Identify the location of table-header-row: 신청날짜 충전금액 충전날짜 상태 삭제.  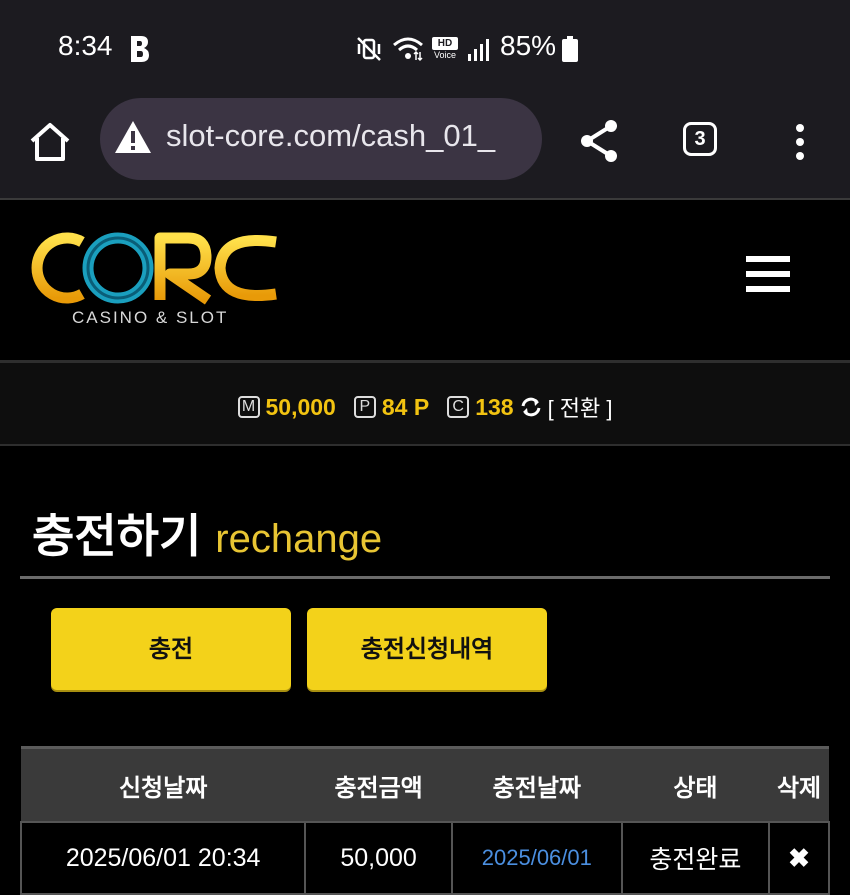
(425, 784).